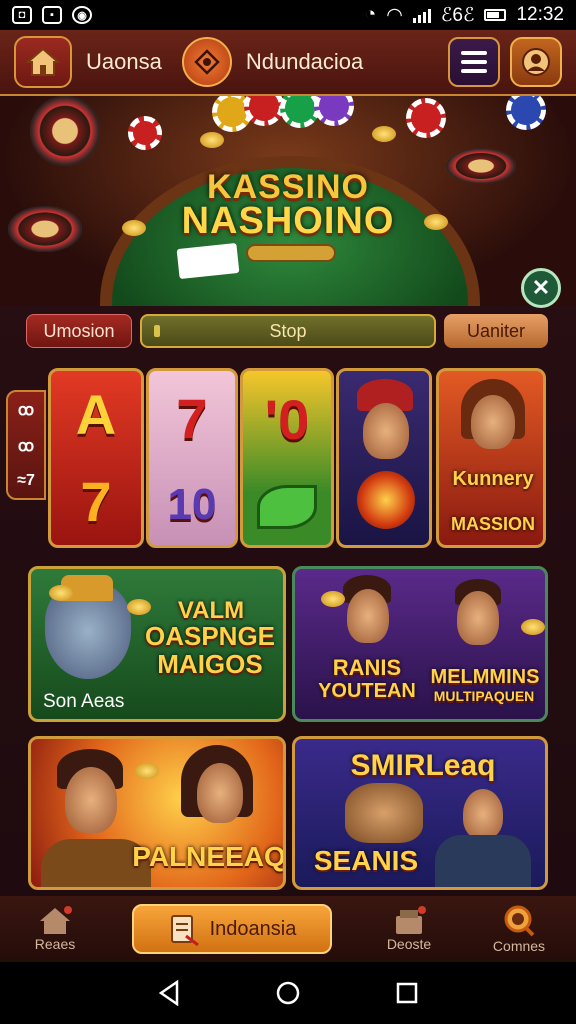 Image resolution: width=576 pixels, height=1024 pixels. What do you see at coordinates (367, 667) in the screenshot?
I see `game-tile-2-title-line1: RANIS` at bounding box center [367, 667].